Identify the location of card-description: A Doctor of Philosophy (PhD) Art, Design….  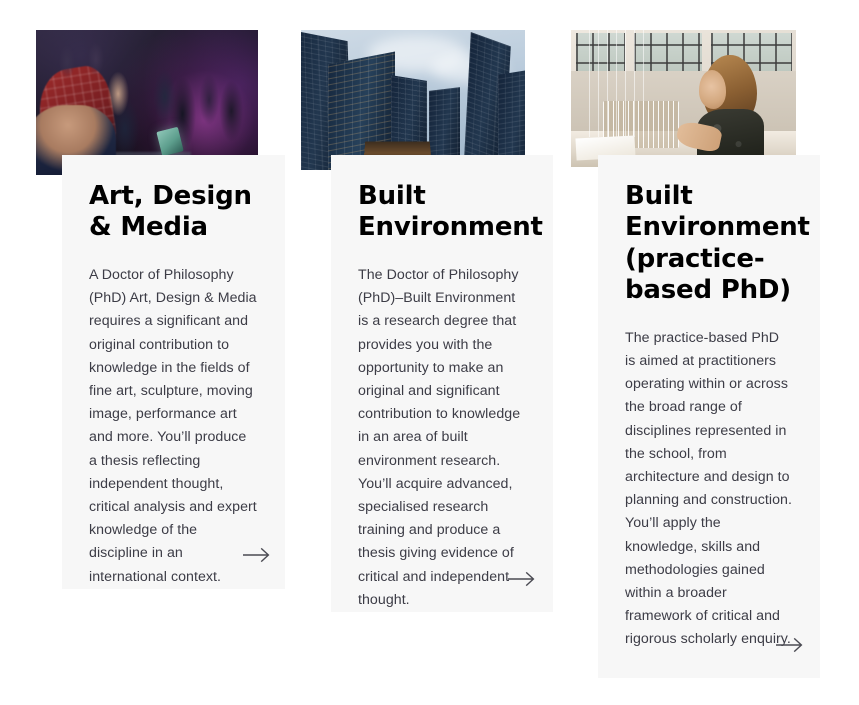
(173, 425).